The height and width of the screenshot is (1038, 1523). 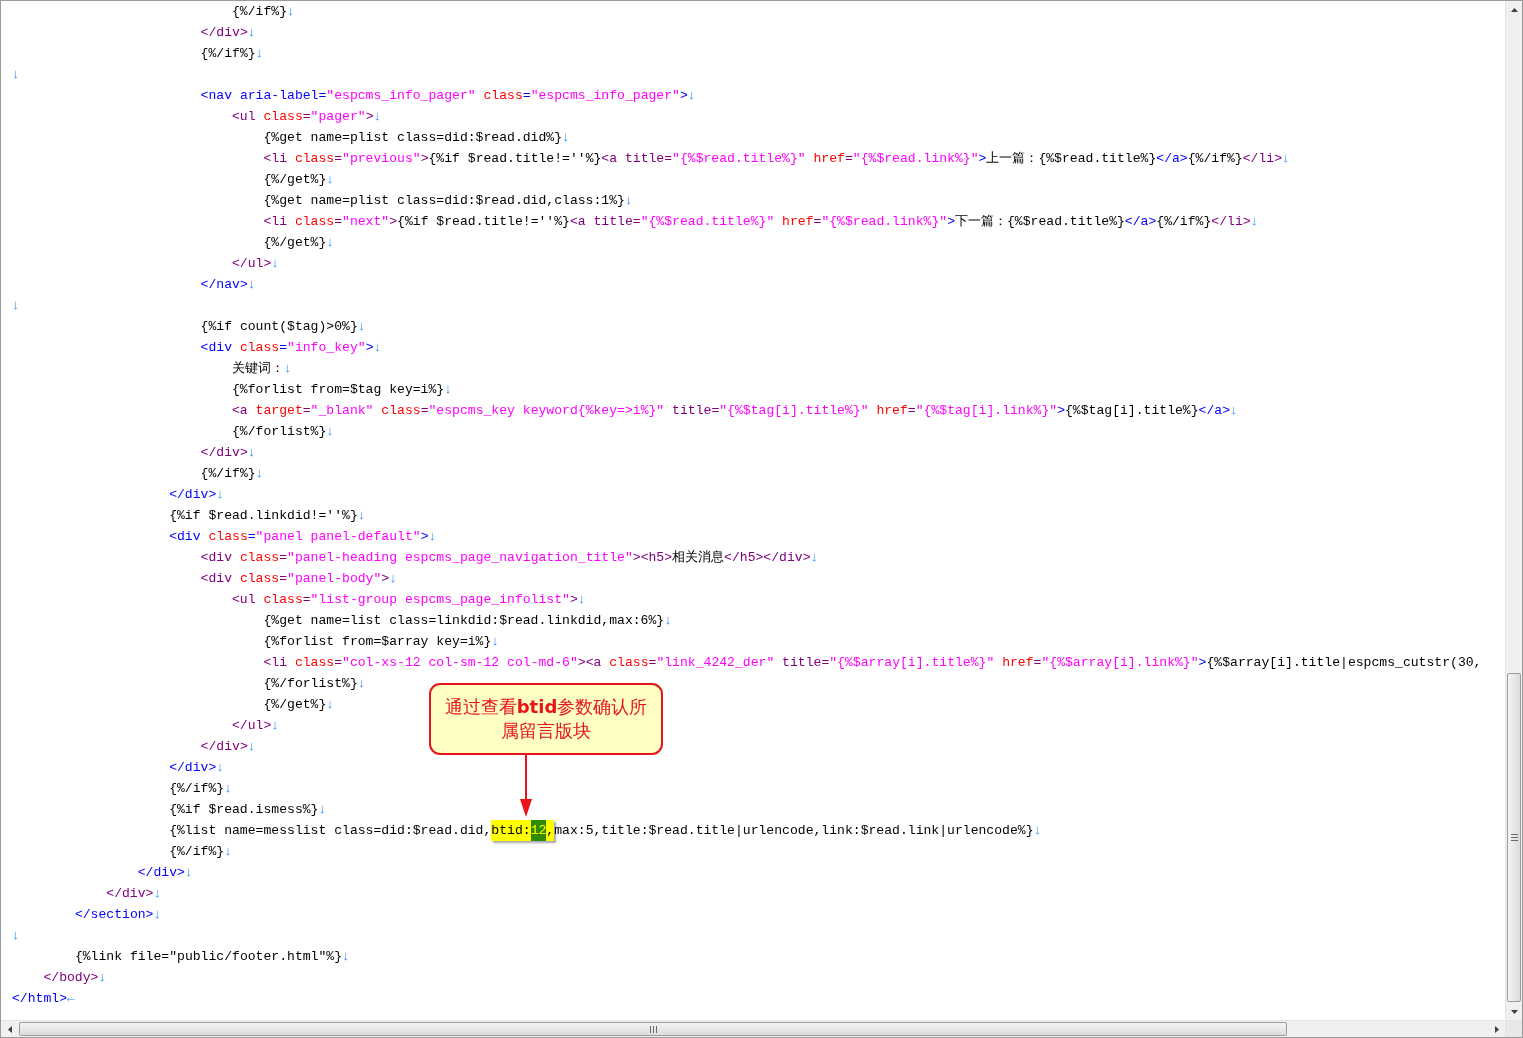 What do you see at coordinates (605, 830) in the screenshot?
I see `code-line: {%list name=messlist class=did:$read.did,btid:12,max:5,title:$read.title|urlencode,link:$read.link|urlencode%}↓` at bounding box center [605, 830].